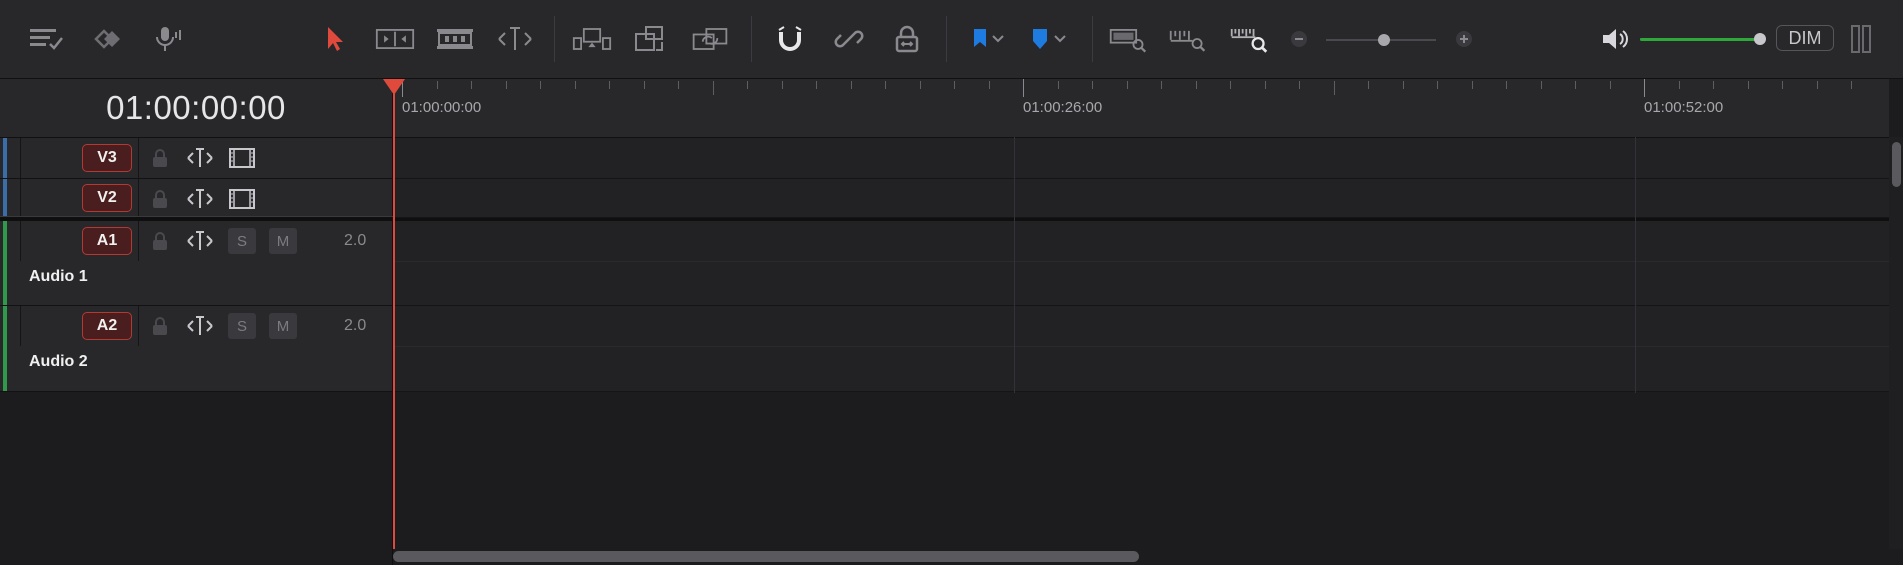  I want to click on snapping-magnet-icon, so click(790, 39).